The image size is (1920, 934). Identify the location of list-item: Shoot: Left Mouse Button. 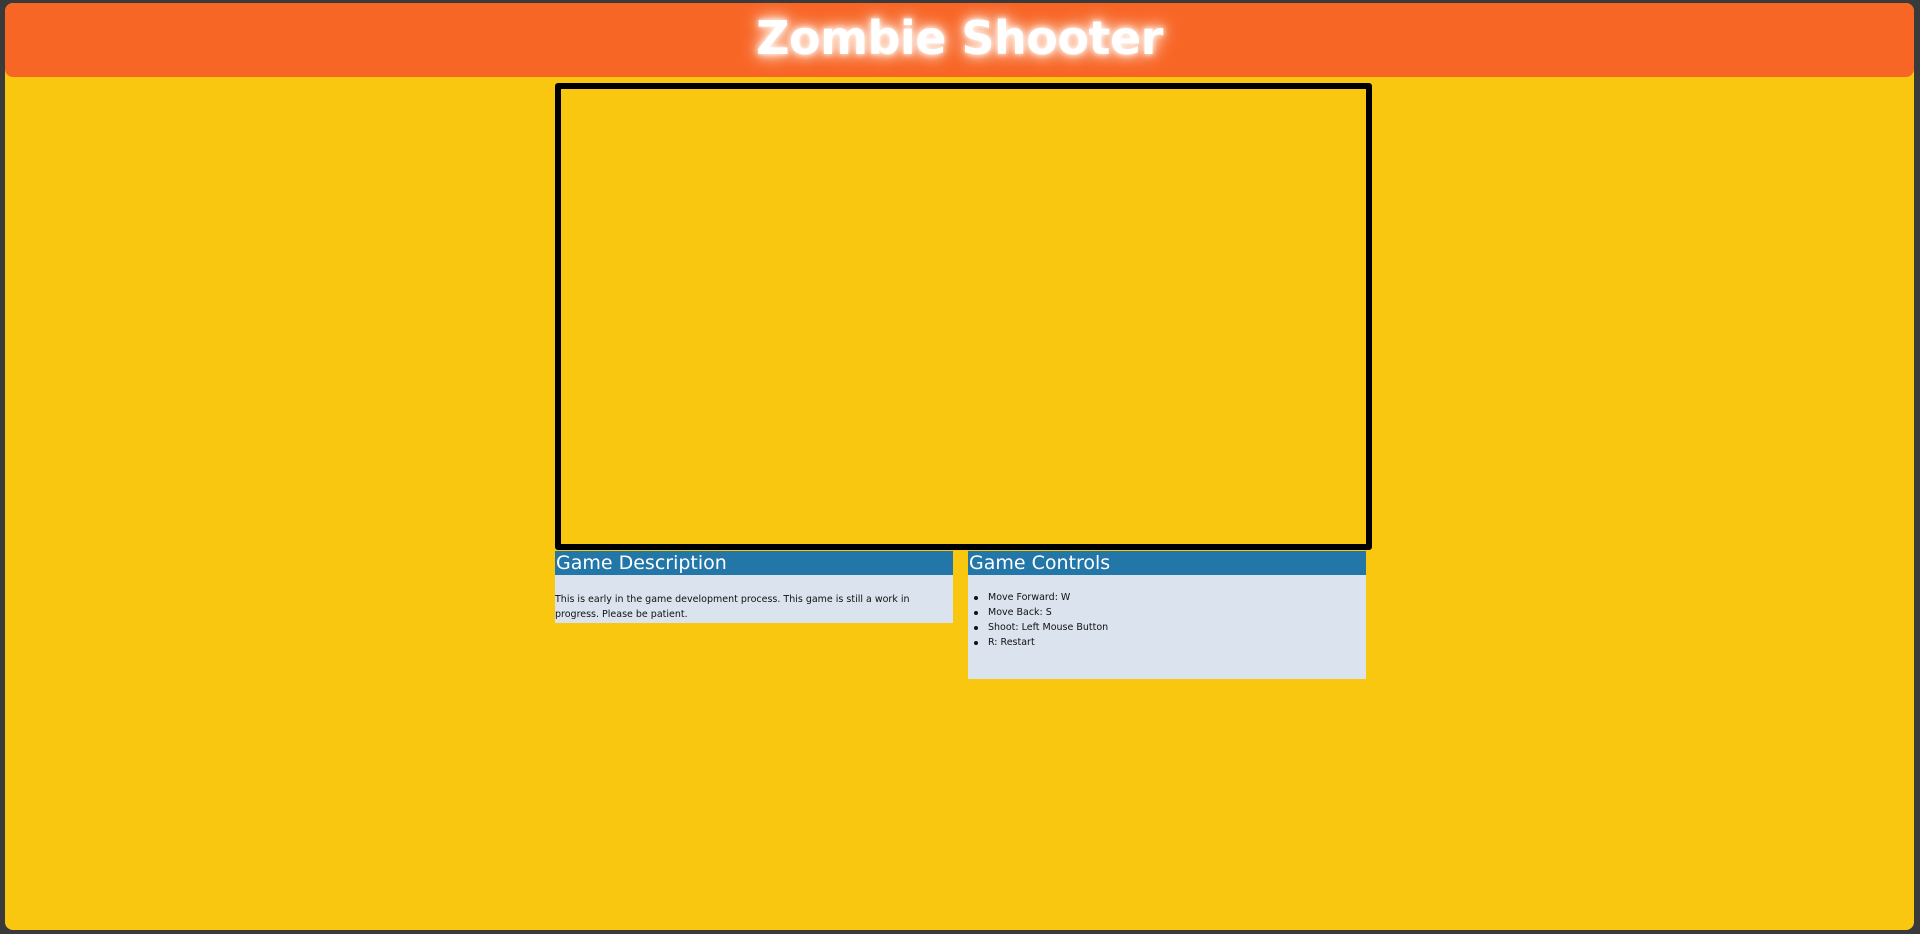
(1170, 627).